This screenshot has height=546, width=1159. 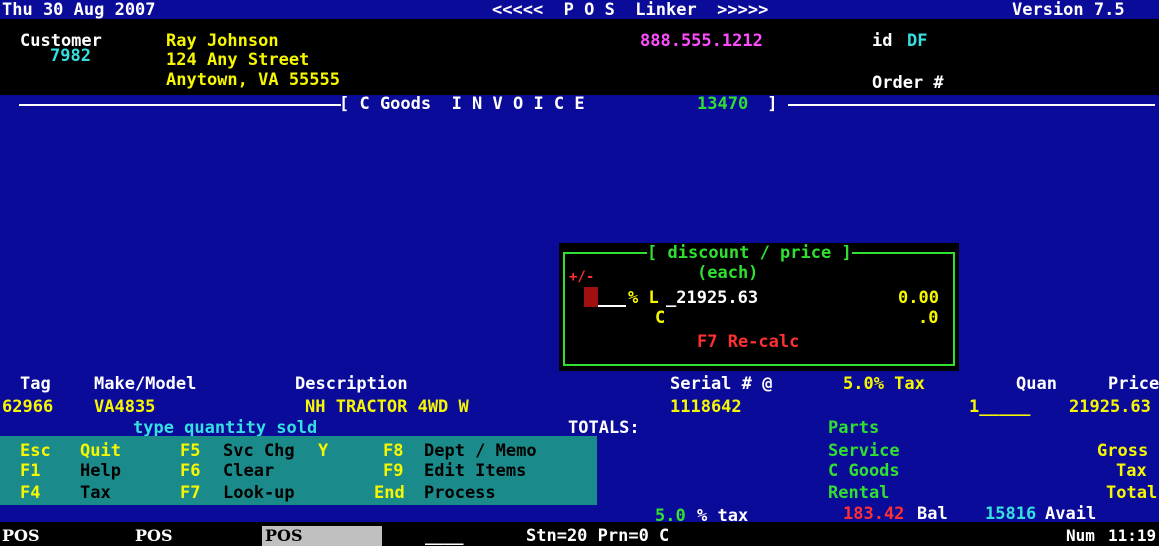 I want to click on col-tax-rate: 5.0% Tax, so click(x=884, y=384).